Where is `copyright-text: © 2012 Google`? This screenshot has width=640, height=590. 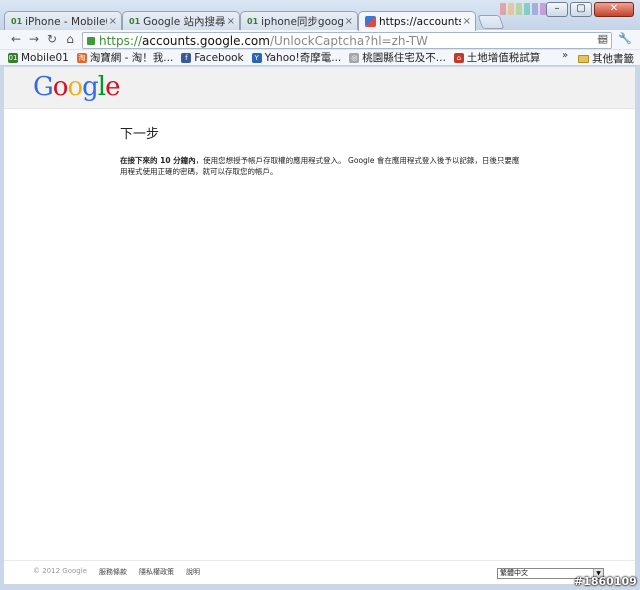 copyright-text: © 2012 Google is located at coordinates (60, 571).